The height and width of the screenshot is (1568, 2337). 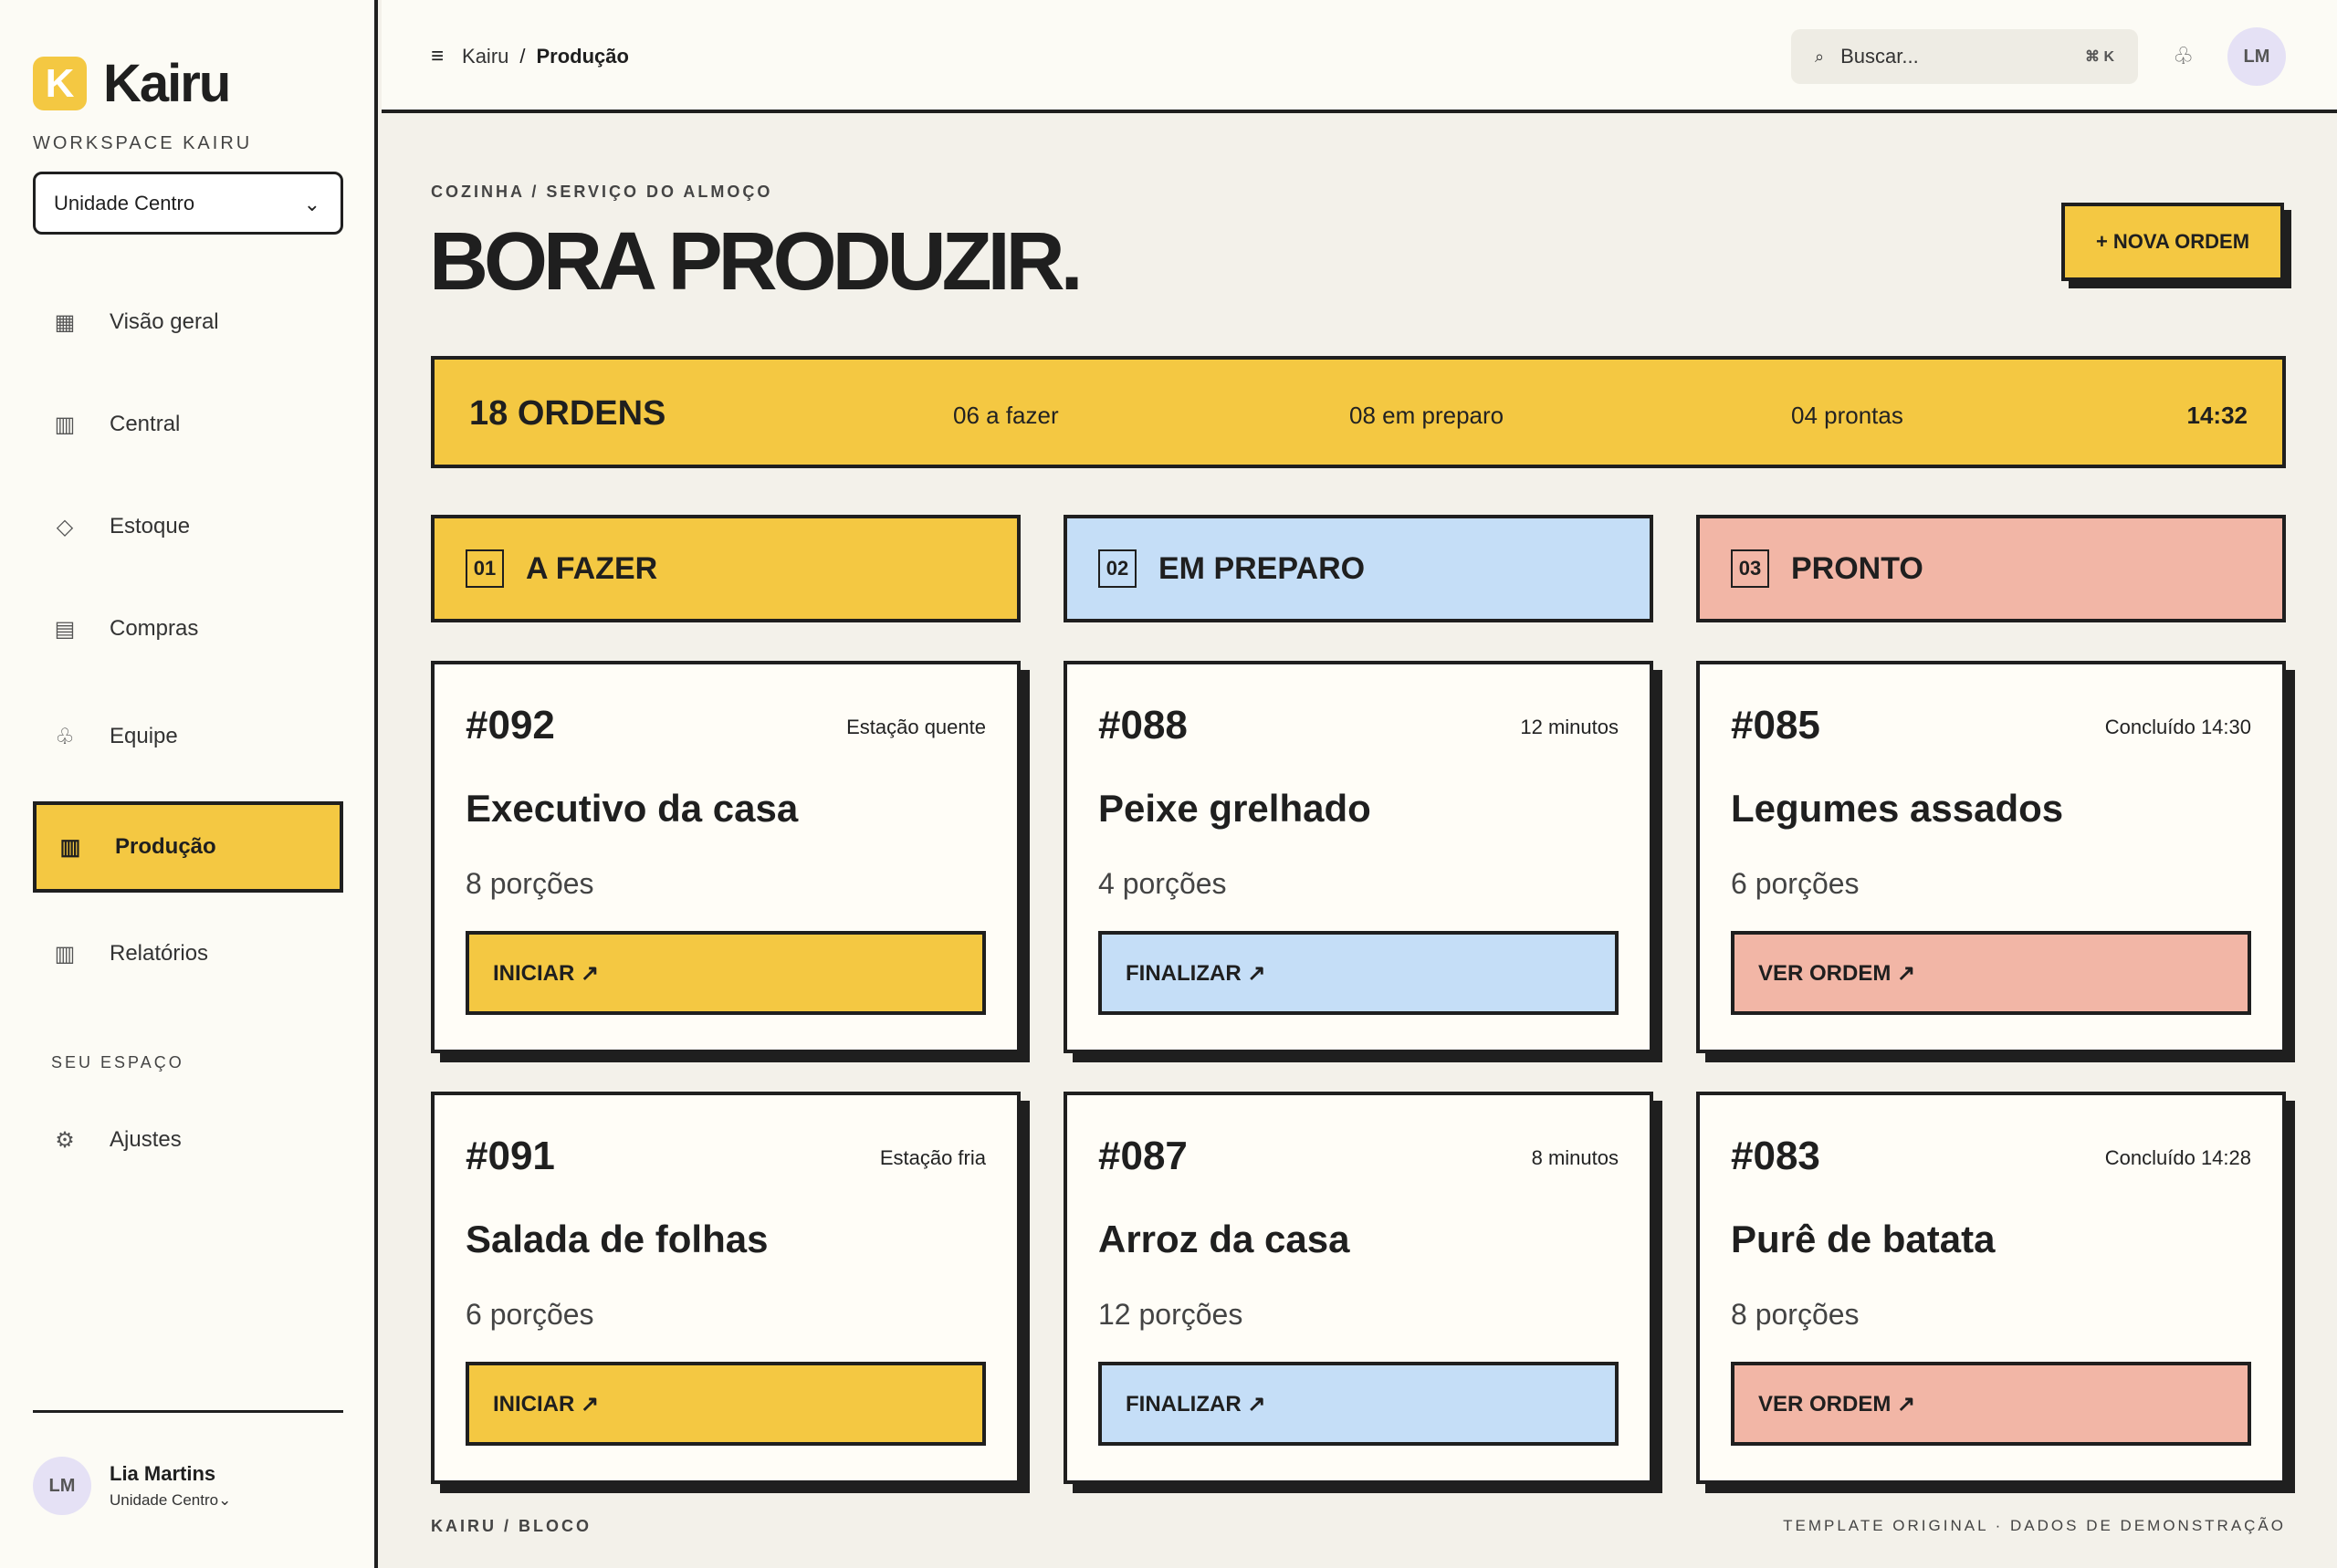 I want to click on orders-total: 18 ORDENS, so click(x=567, y=413).